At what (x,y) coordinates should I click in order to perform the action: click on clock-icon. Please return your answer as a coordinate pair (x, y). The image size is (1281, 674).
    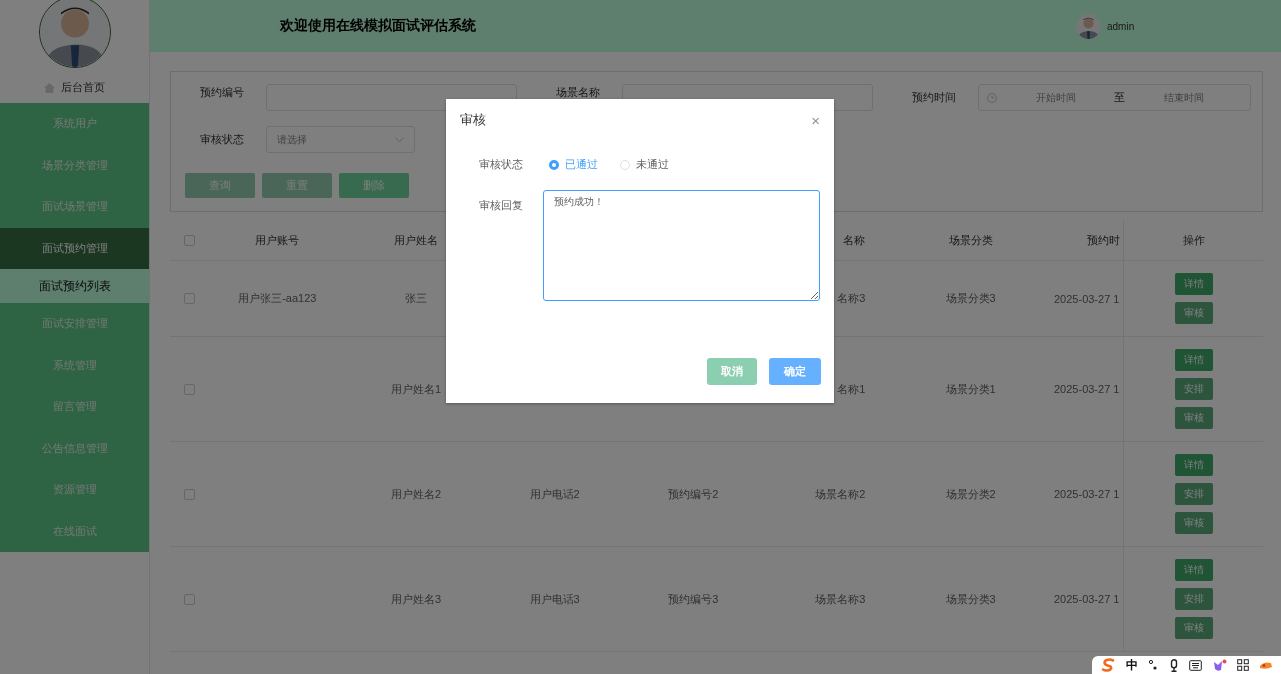
    Looking at the image, I should click on (992, 97).